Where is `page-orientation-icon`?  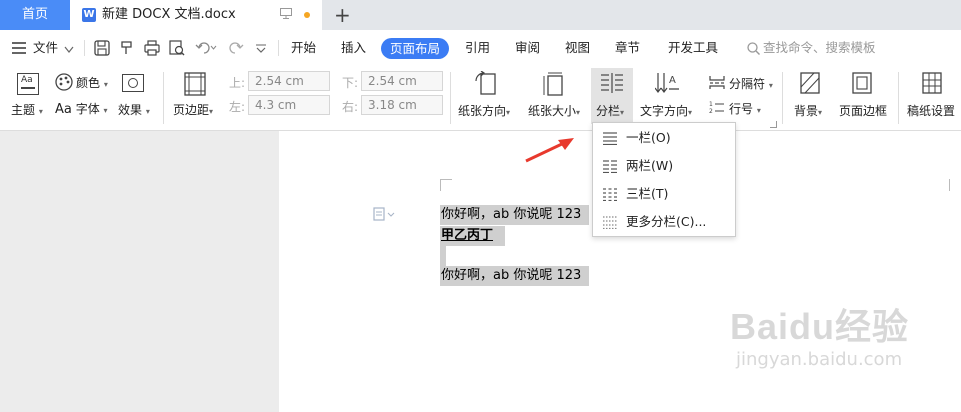
page-orientation-icon is located at coordinates (487, 85).